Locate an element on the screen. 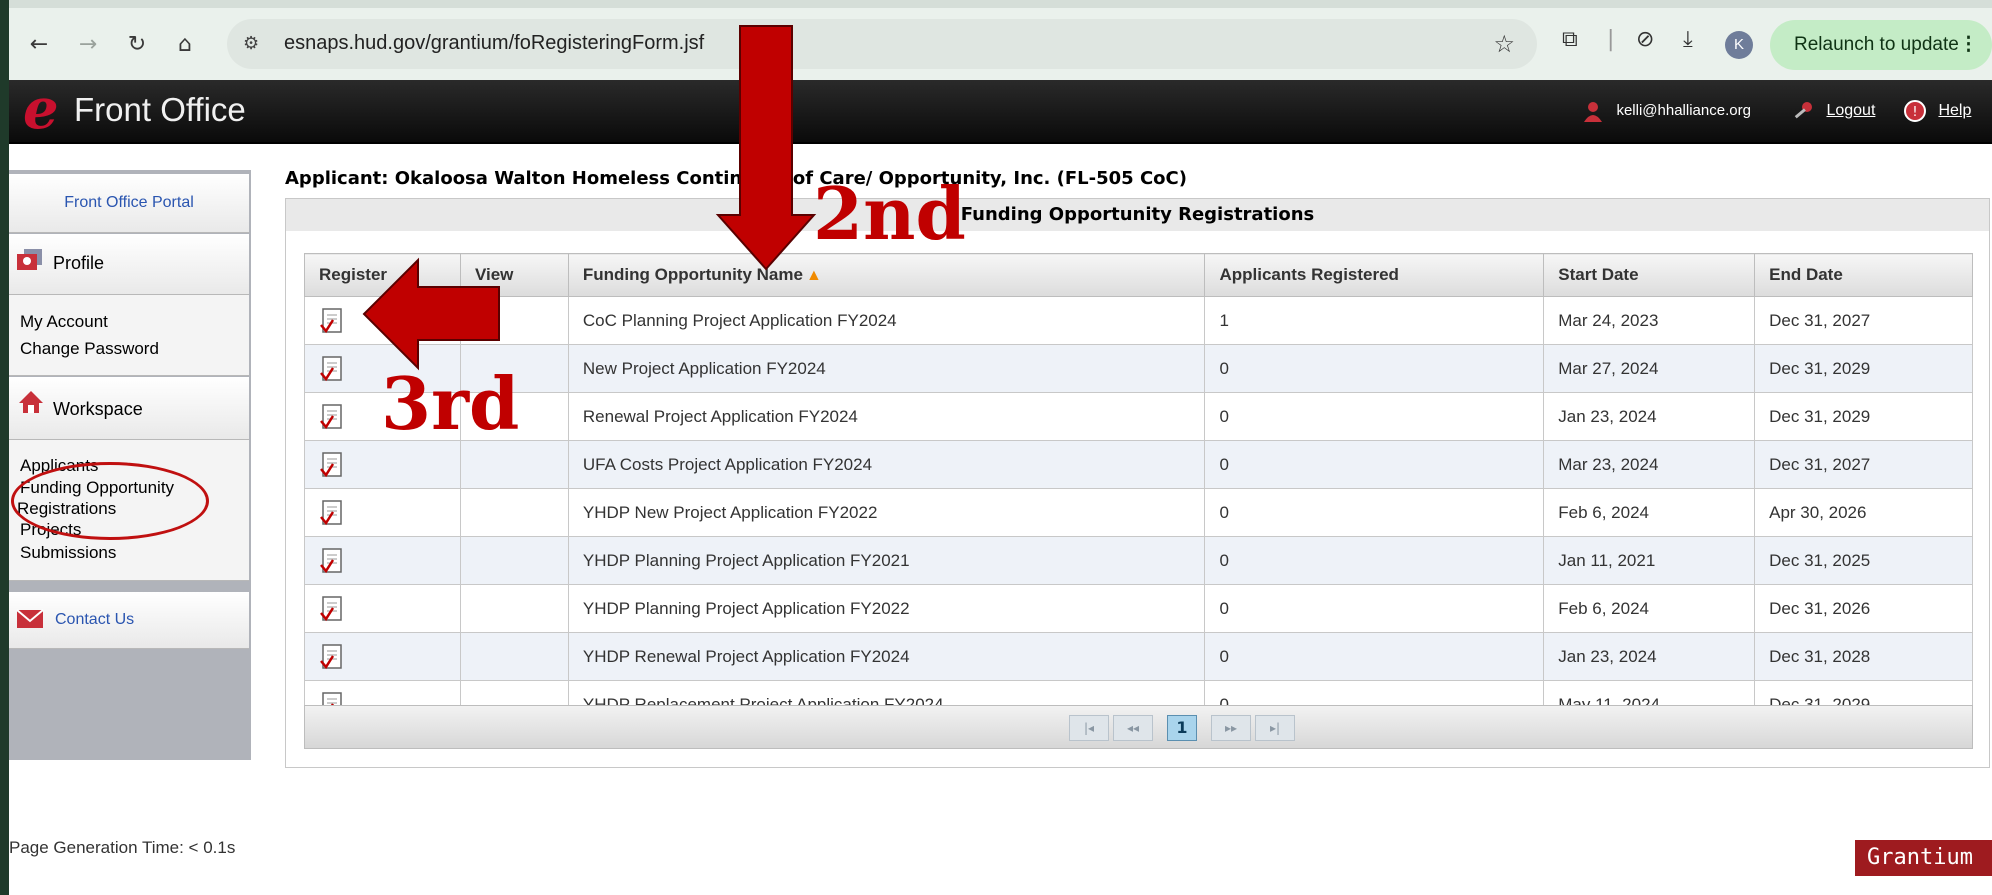 Image resolution: width=1992 pixels, height=895 pixels. annotation-2nd: 2nd is located at coordinates (889, 213).